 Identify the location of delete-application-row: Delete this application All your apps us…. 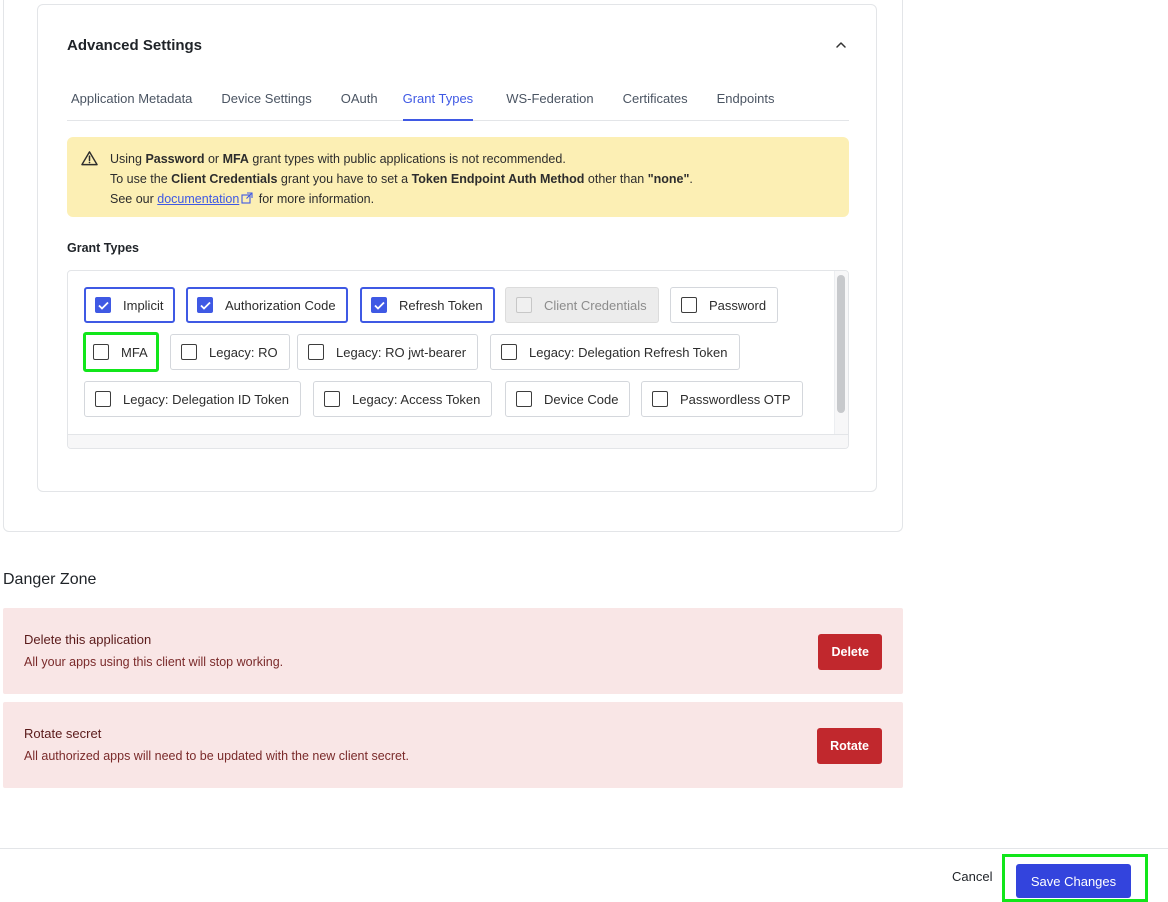
(453, 651).